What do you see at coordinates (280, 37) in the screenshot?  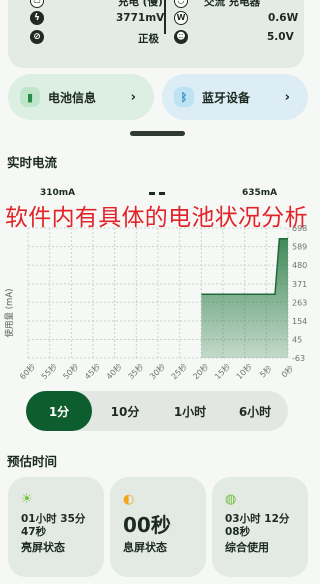 I see `usb-voltage: 5.0V` at bounding box center [280, 37].